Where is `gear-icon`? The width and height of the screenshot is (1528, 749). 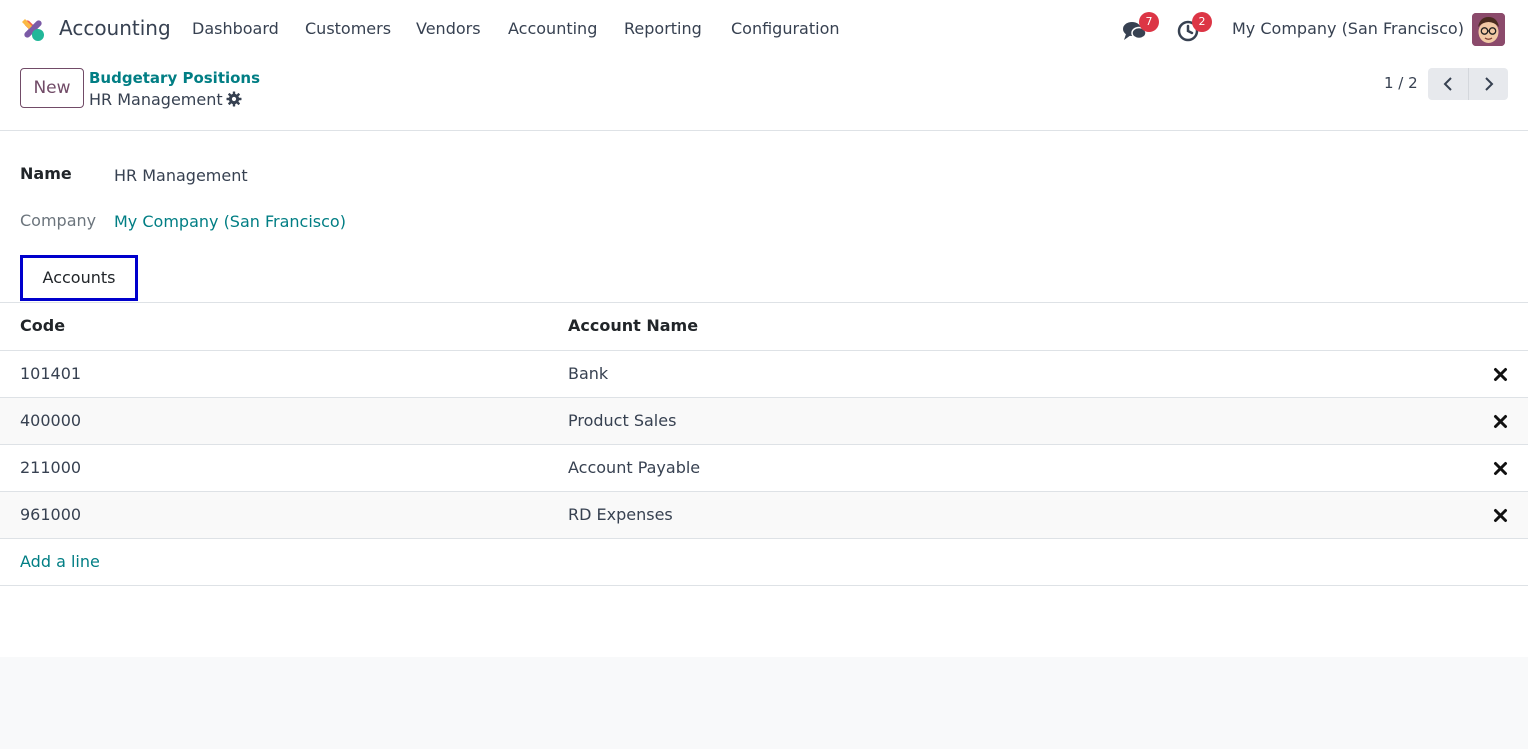
gear-icon is located at coordinates (234, 99).